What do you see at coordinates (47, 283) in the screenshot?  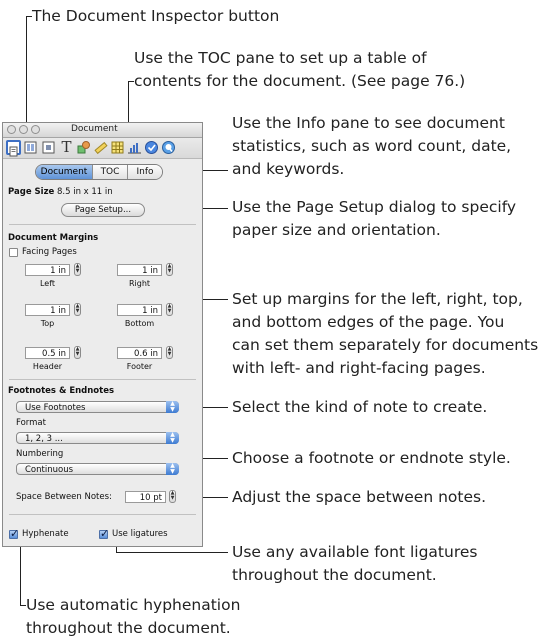 I see `left-margin-label: Left` at bounding box center [47, 283].